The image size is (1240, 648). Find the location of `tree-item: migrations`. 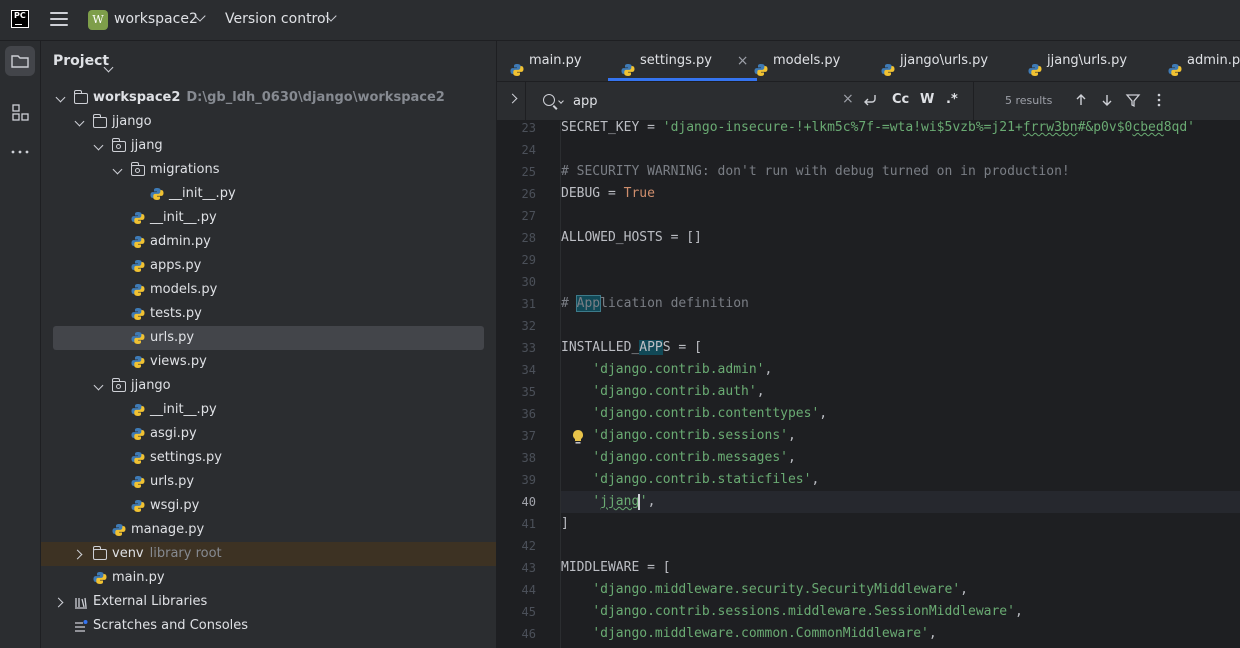

tree-item: migrations is located at coordinates (268, 170).